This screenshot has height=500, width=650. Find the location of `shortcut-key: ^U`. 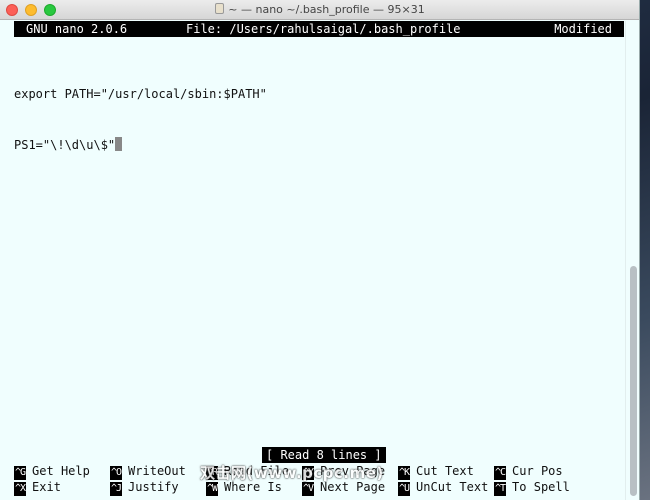

shortcut-key: ^U is located at coordinates (404, 489).